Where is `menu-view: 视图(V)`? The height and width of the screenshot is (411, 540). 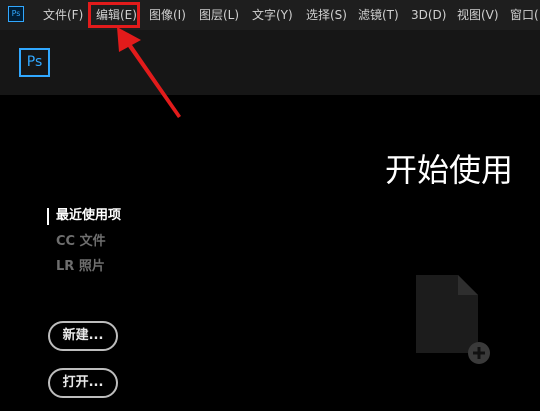 menu-view: 视图(V) is located at coordinates (478, 15).